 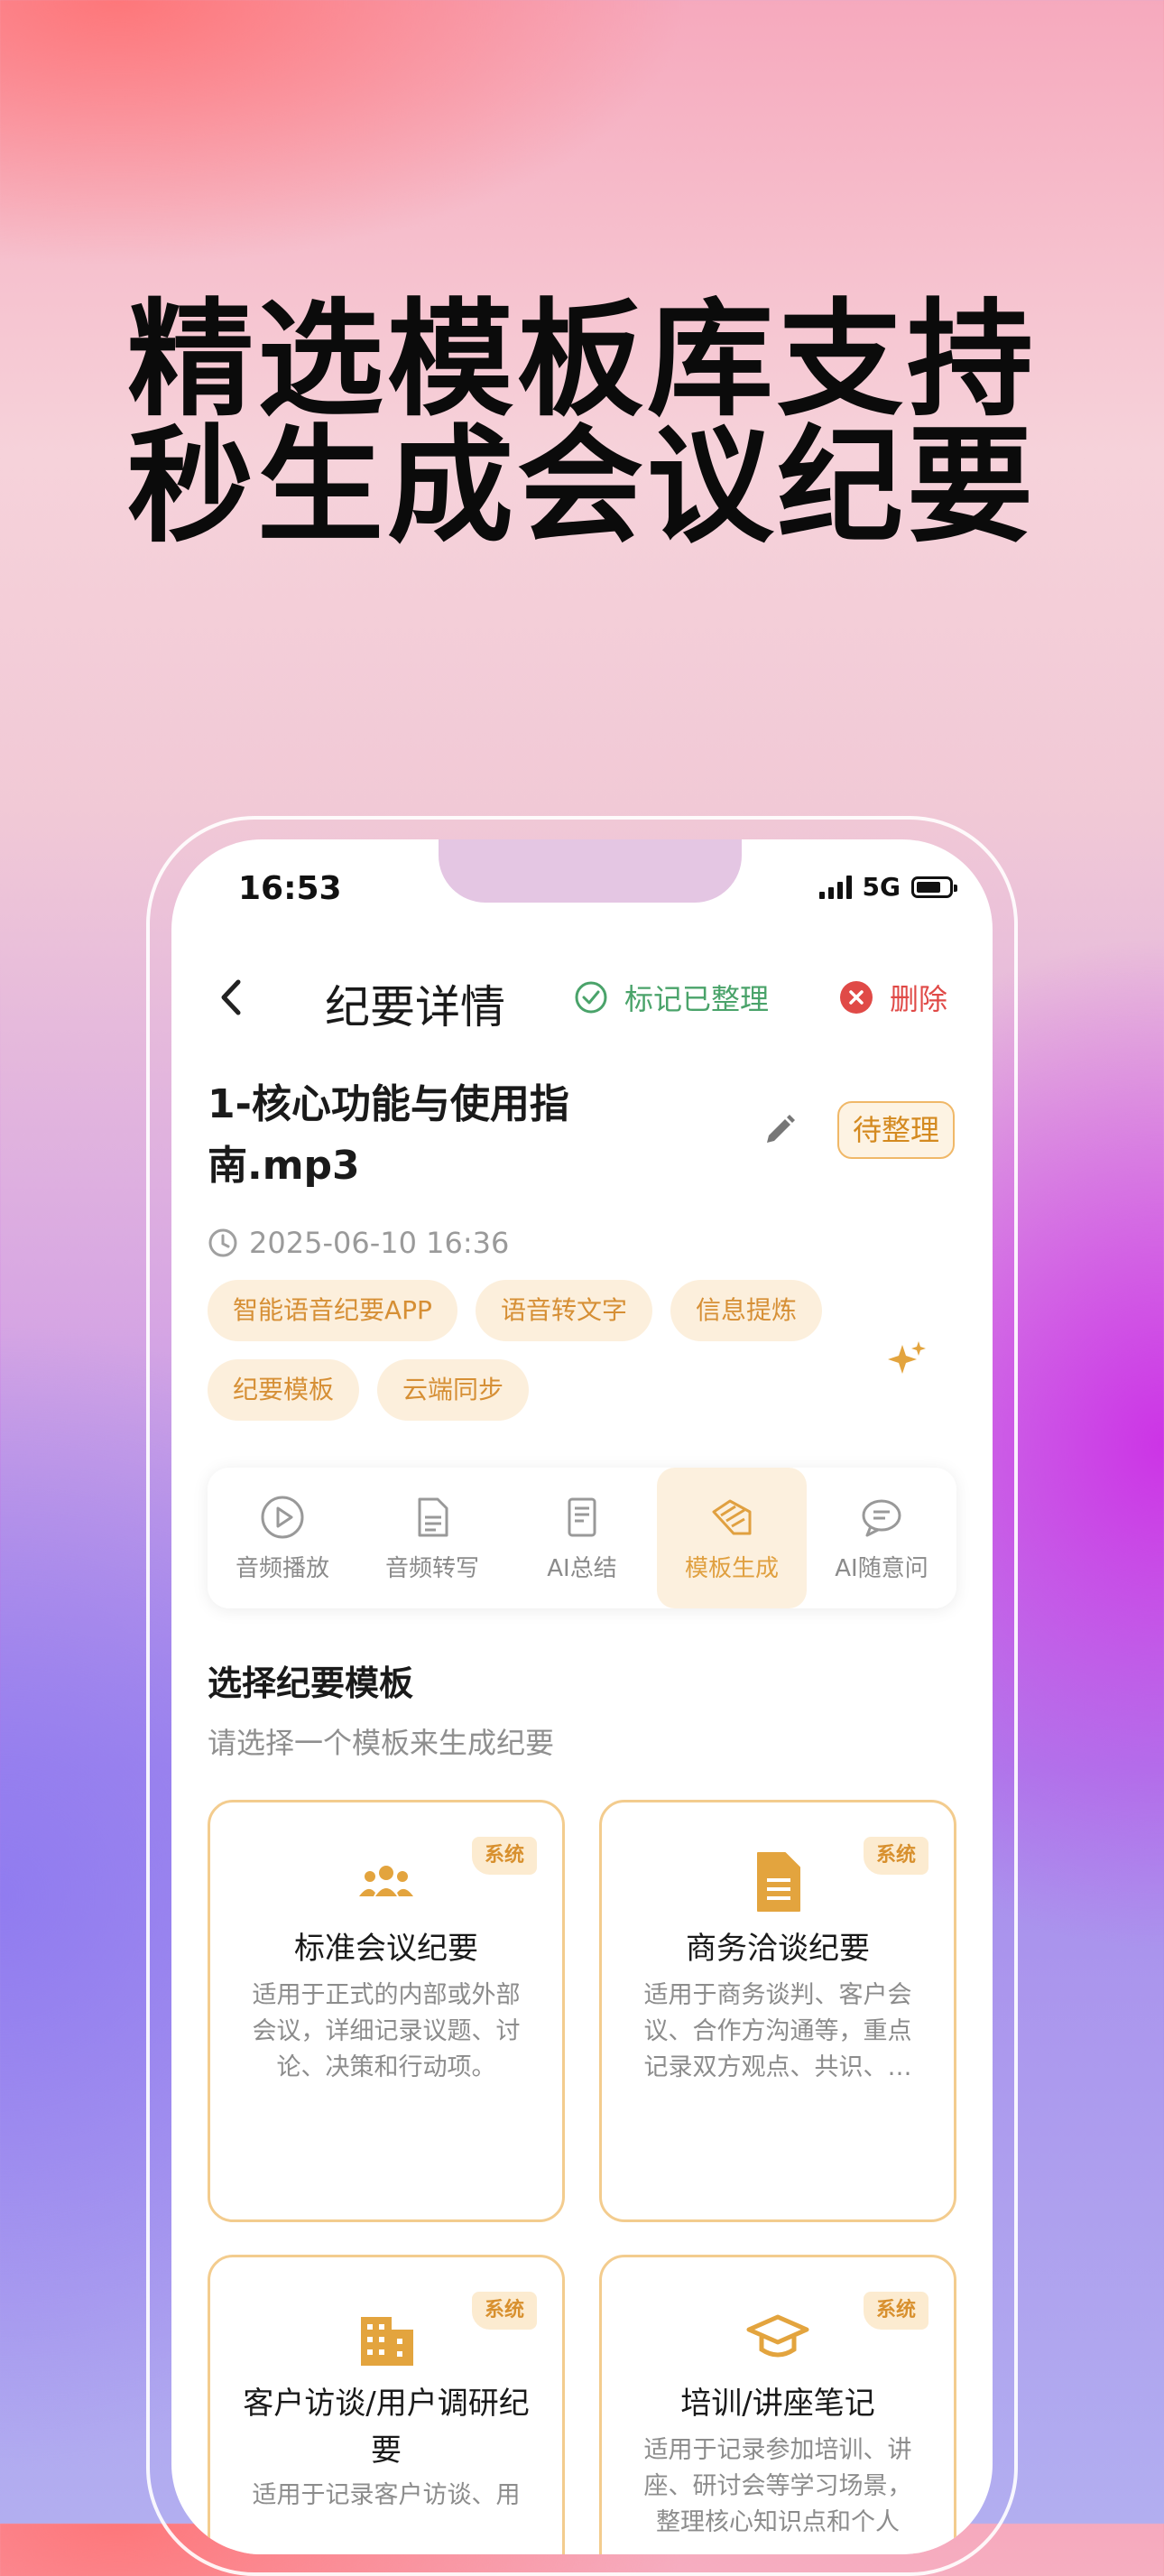 I want to click on mark-organized-button: 标记已整理, so click(x=671, y=998).